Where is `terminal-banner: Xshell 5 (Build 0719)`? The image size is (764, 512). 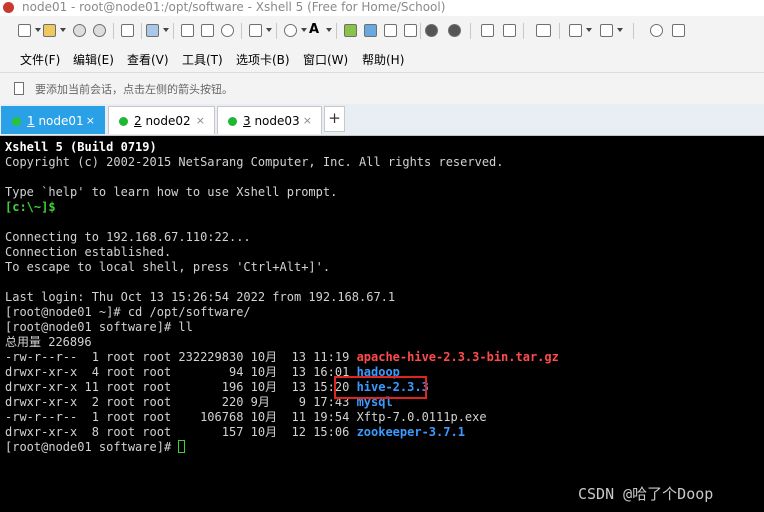 terminal-banner: Xshell 5 (Build 0719) is located at coordinates (81, 147).